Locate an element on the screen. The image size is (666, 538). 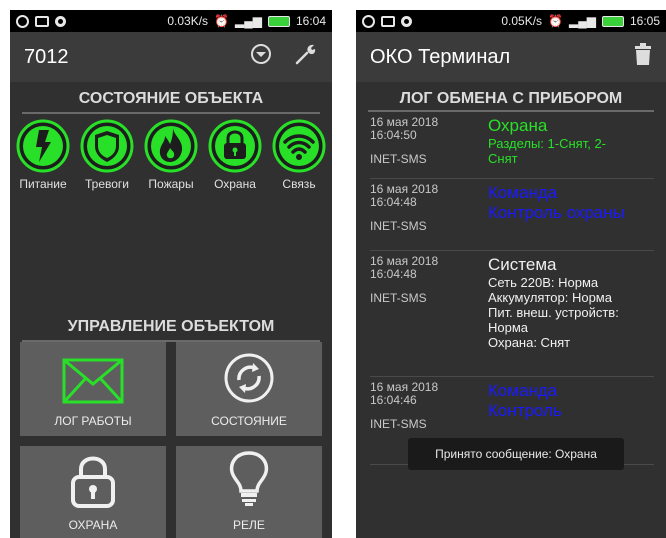
status-bar: 0.05K/s ⏰ ▂▄▆ 16:05 is located at coordinates (511, 21).